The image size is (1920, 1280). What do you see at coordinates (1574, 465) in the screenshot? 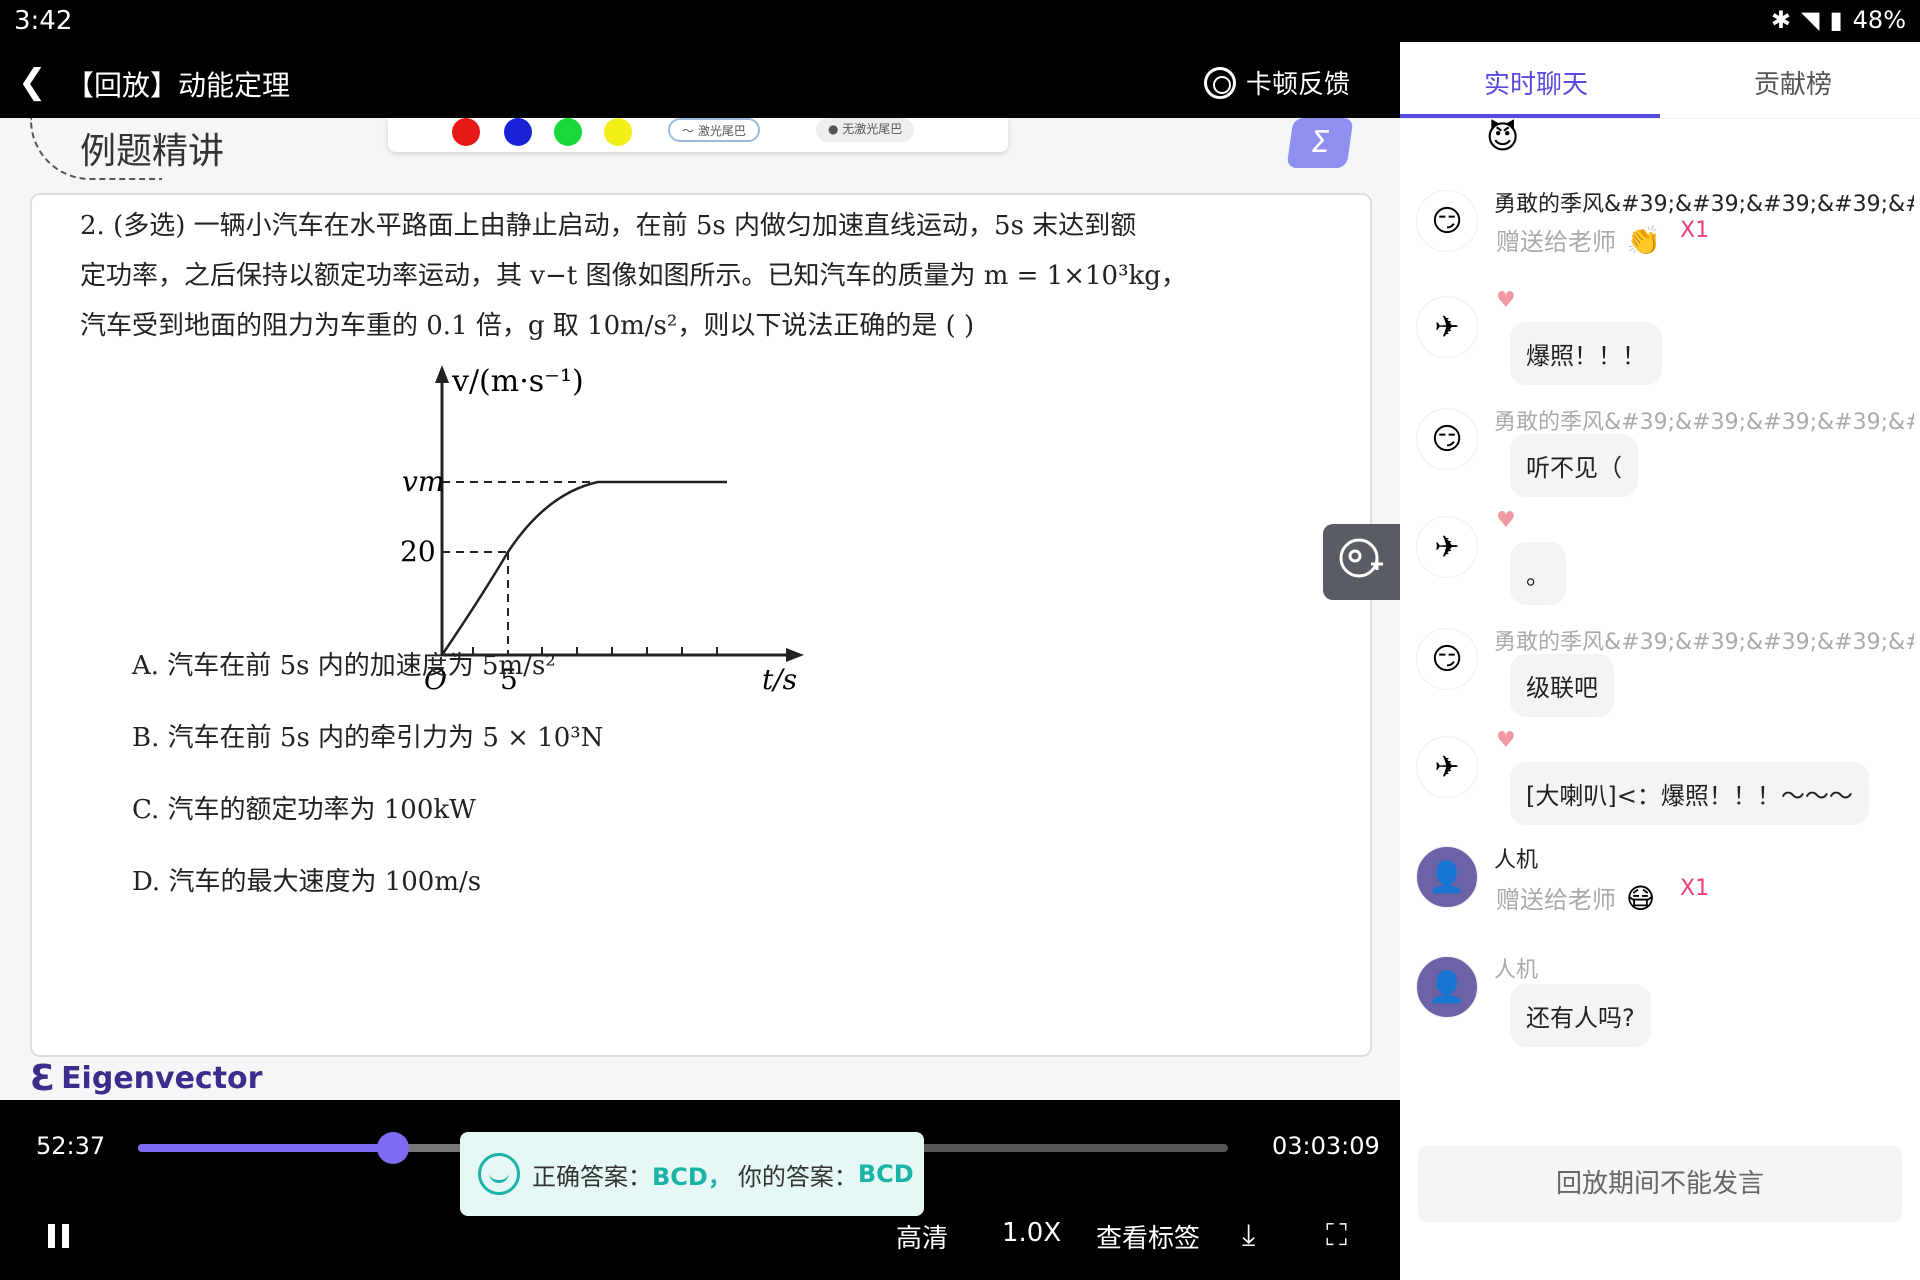
I see `message-bubble: 听不见（` at bounding box center [1574, 465].